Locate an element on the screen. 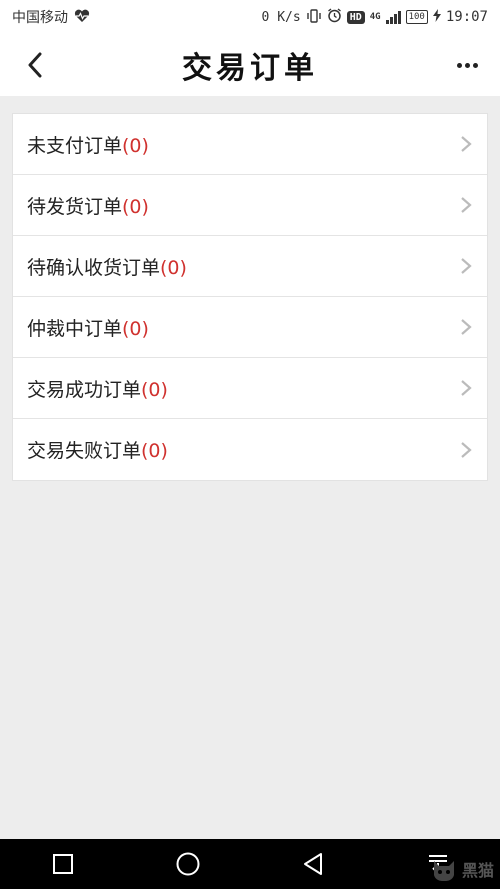 The width and height of the screenshot is (500, 889). watermark: 黑猫 is located at coordinates (462, 869).